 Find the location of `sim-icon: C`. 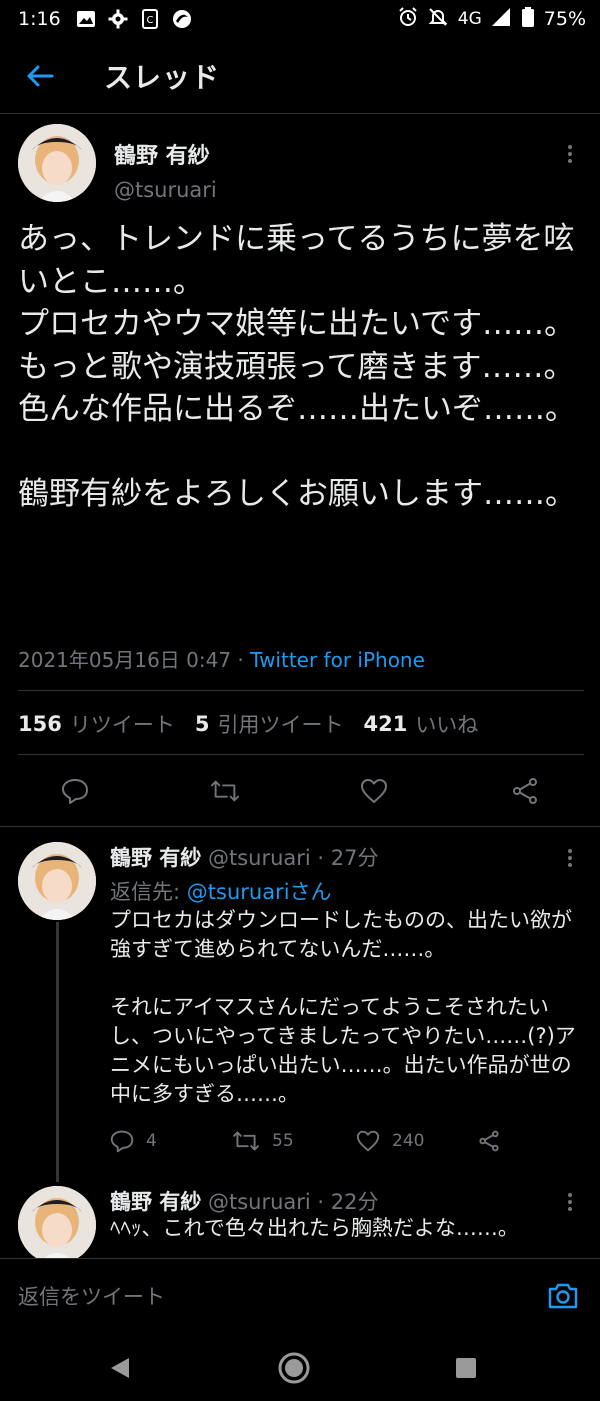

sim-icon: C is located at coordinates (150, 19).